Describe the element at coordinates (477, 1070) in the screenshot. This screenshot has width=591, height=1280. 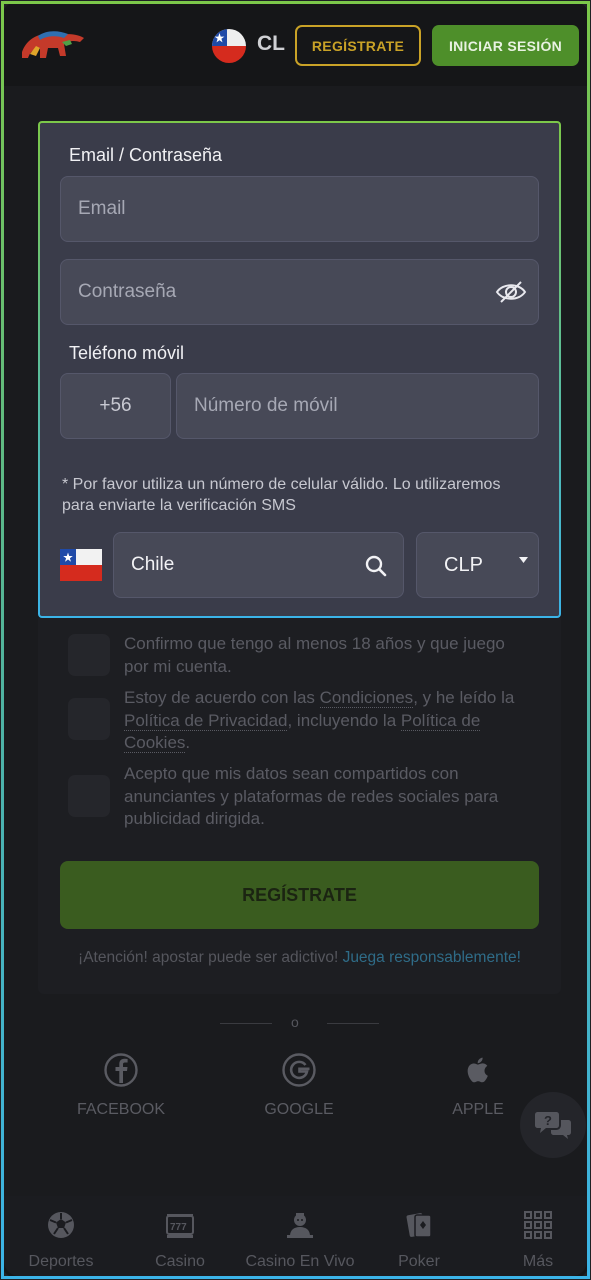
I see `apple-icon` at that location.